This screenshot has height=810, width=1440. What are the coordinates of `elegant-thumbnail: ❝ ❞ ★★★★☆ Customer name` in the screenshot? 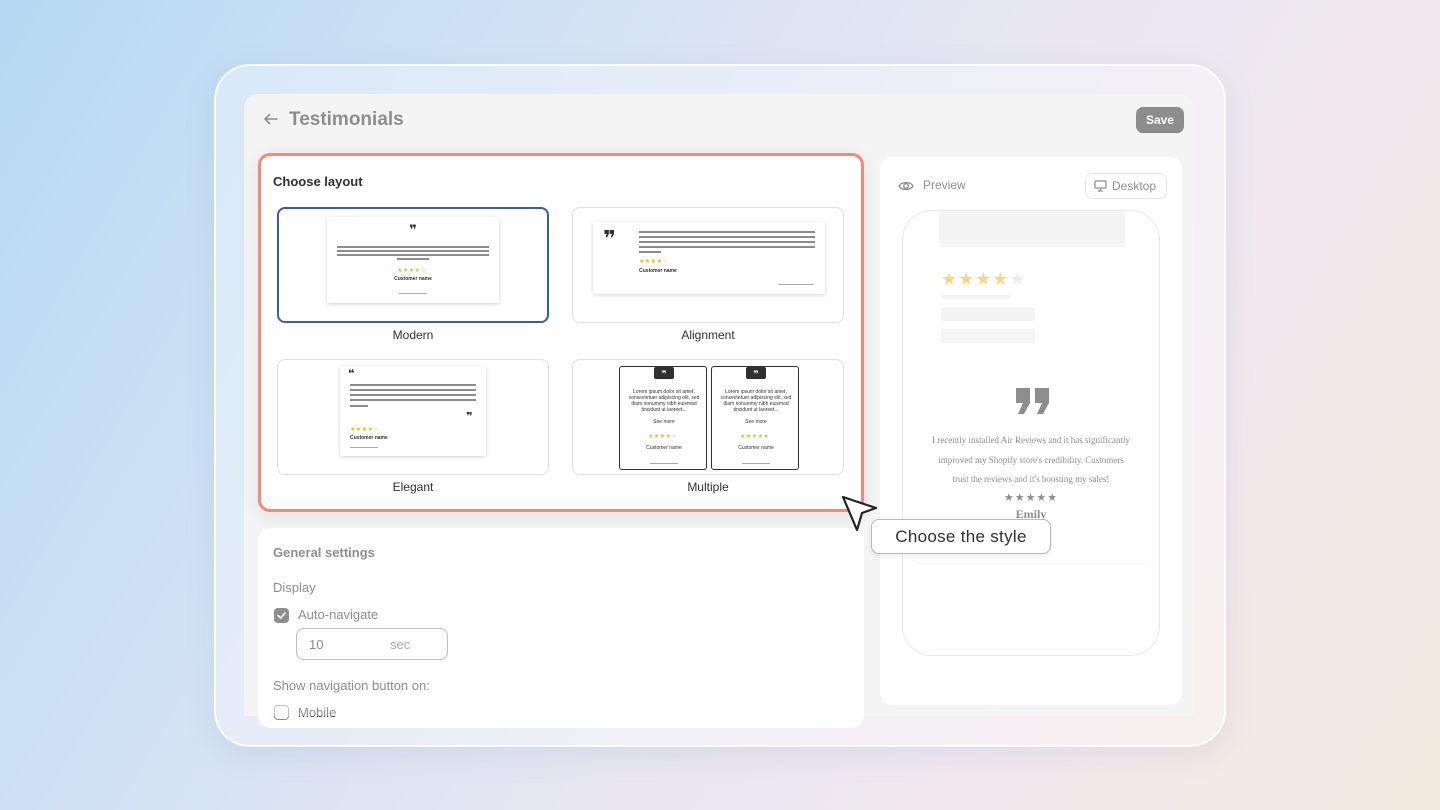 It's located at (413, 411).